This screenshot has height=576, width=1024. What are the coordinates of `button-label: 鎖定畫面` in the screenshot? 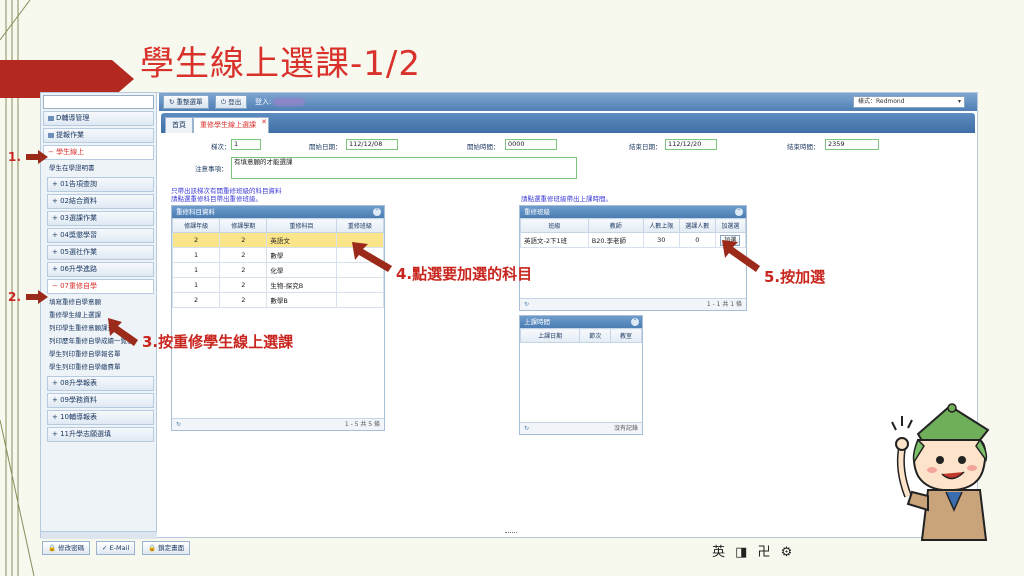 It's located at (171, 548).